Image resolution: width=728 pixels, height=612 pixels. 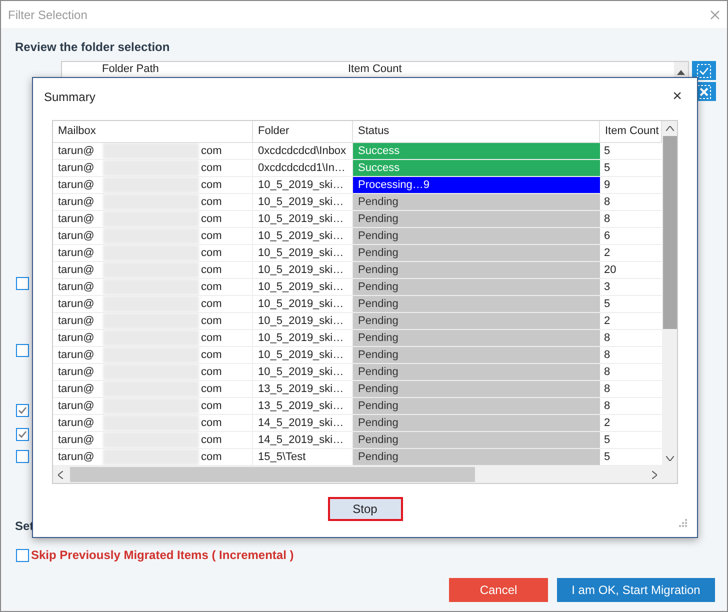 I want to click on start-migration-button: I am OK, Start Migration, so click(x=636, y=590).